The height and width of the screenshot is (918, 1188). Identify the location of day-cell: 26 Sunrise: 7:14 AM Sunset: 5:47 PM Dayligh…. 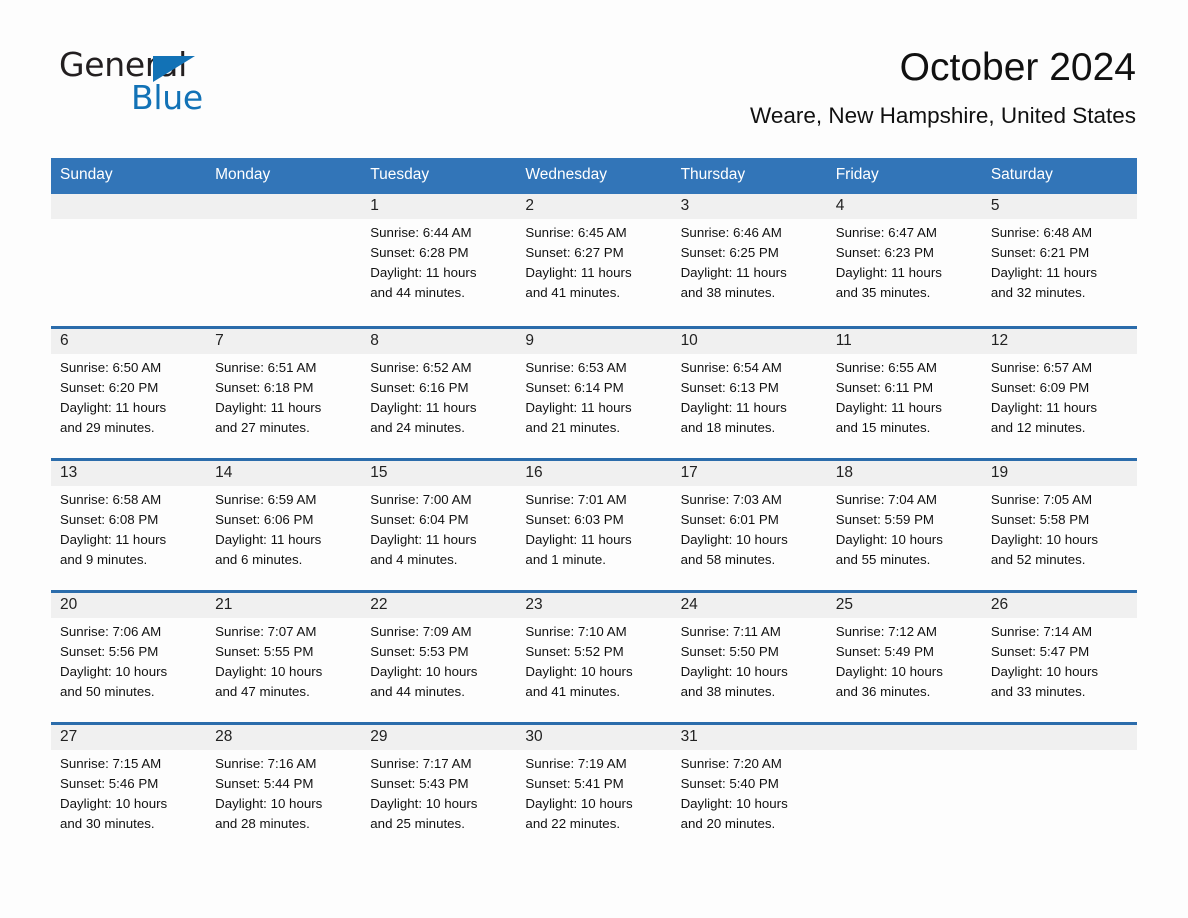
(1059, 657).